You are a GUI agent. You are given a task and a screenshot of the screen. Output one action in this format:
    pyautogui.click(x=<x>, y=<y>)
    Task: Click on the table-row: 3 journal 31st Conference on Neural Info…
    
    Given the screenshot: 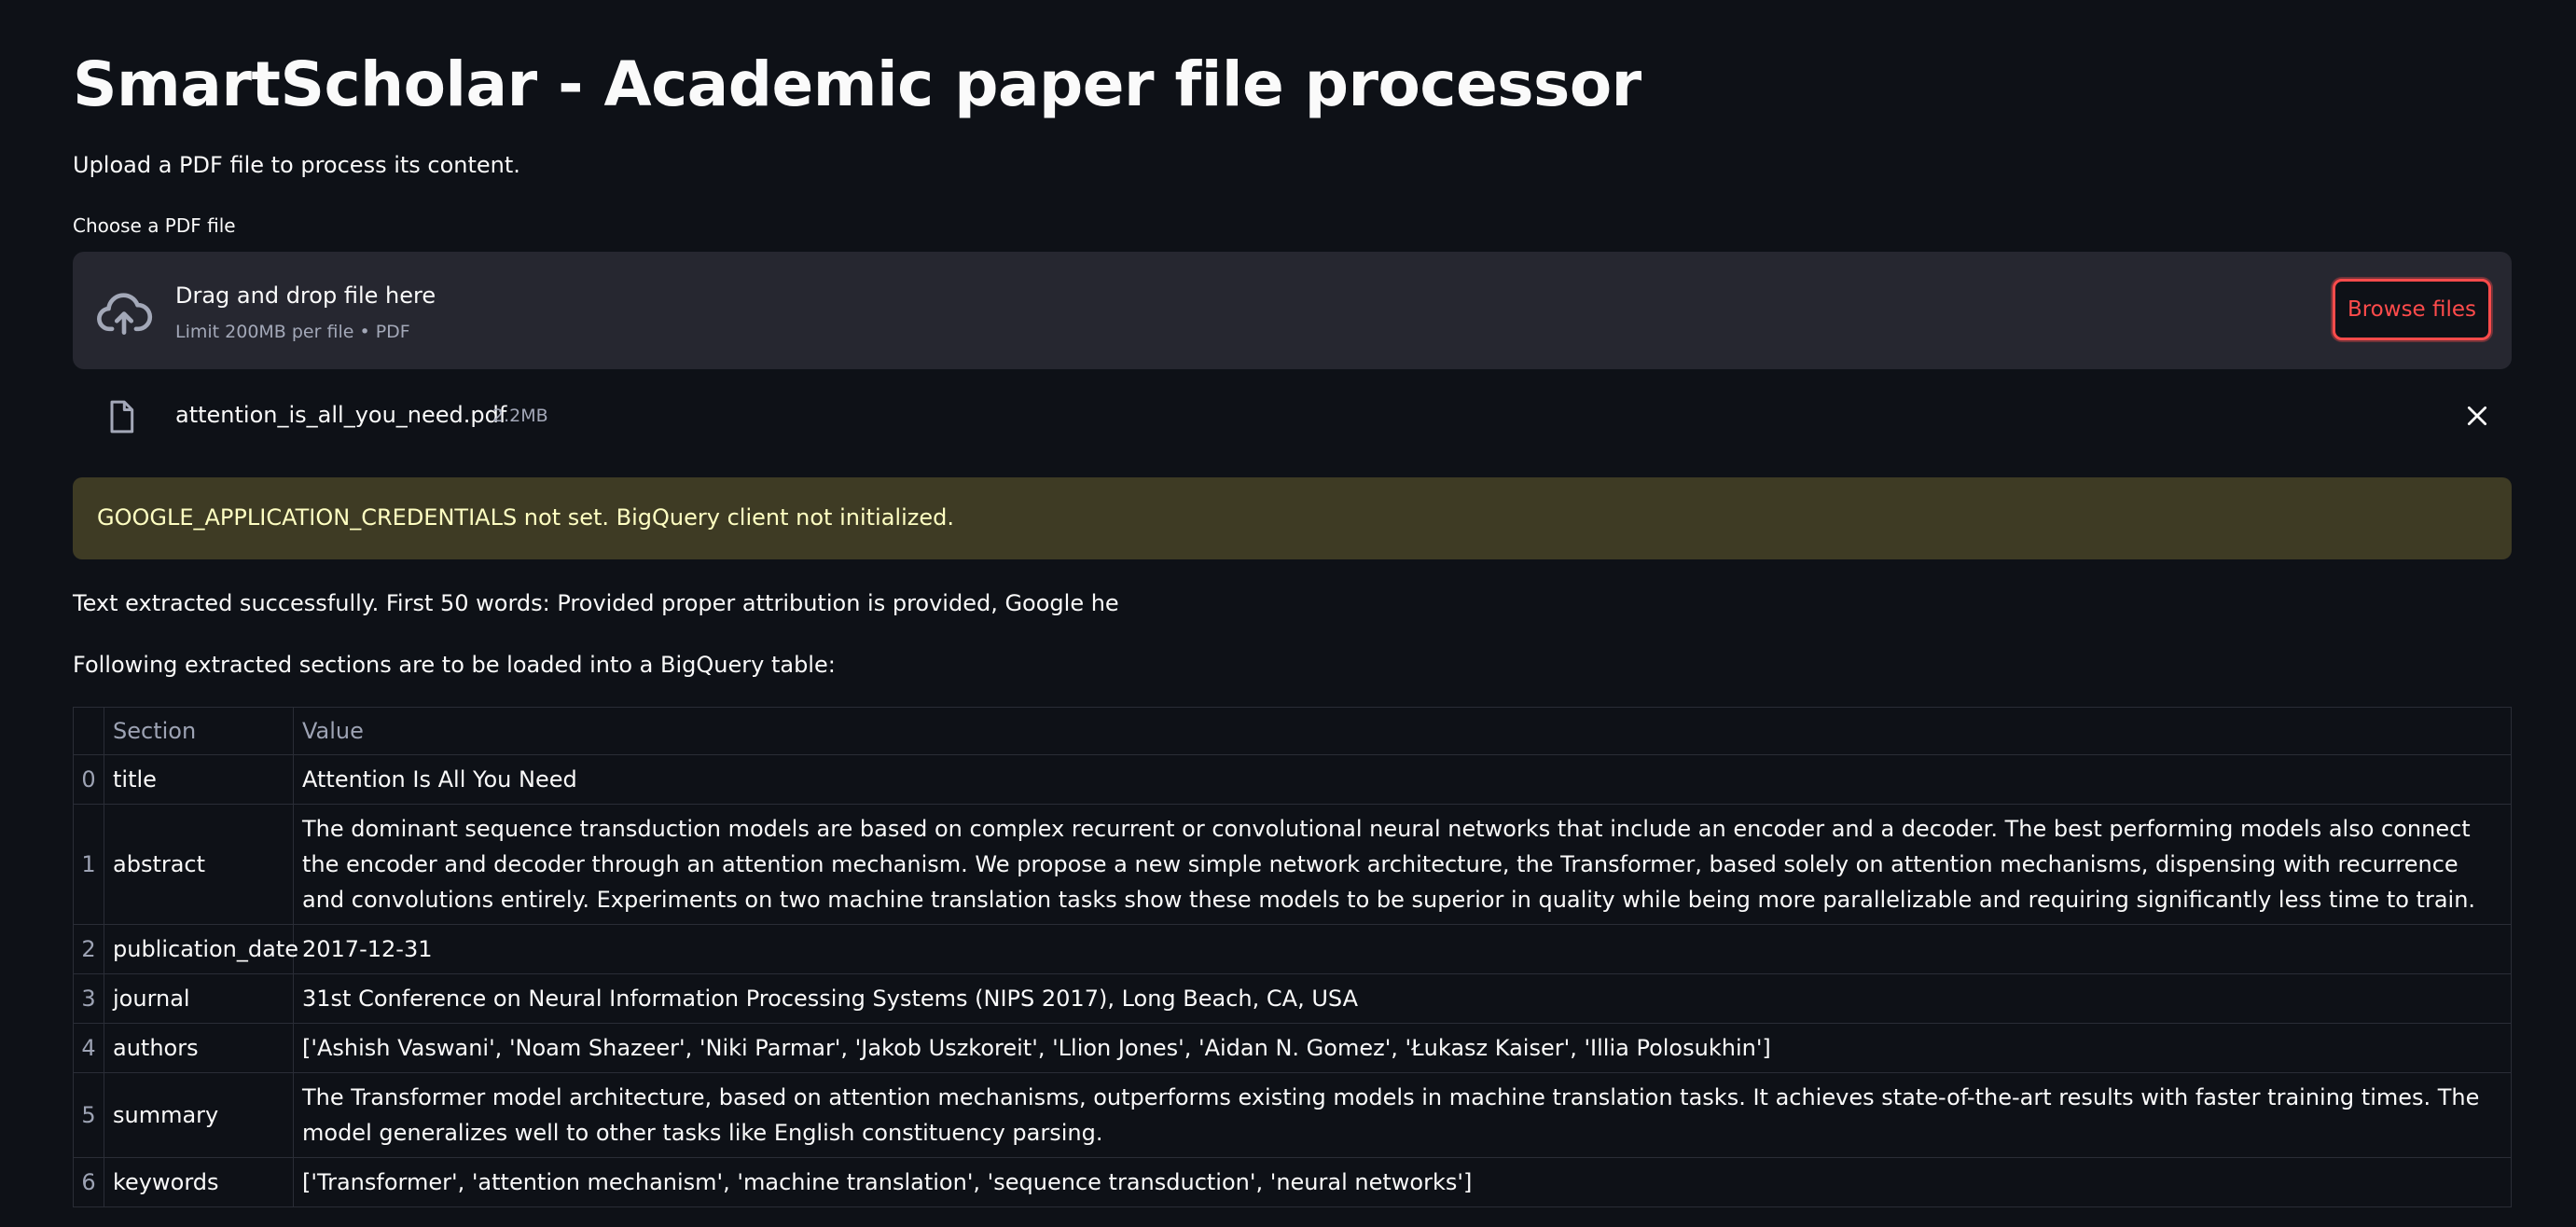 What is the action you would take?
    pyautogui.click(x=1292, y=999)
    